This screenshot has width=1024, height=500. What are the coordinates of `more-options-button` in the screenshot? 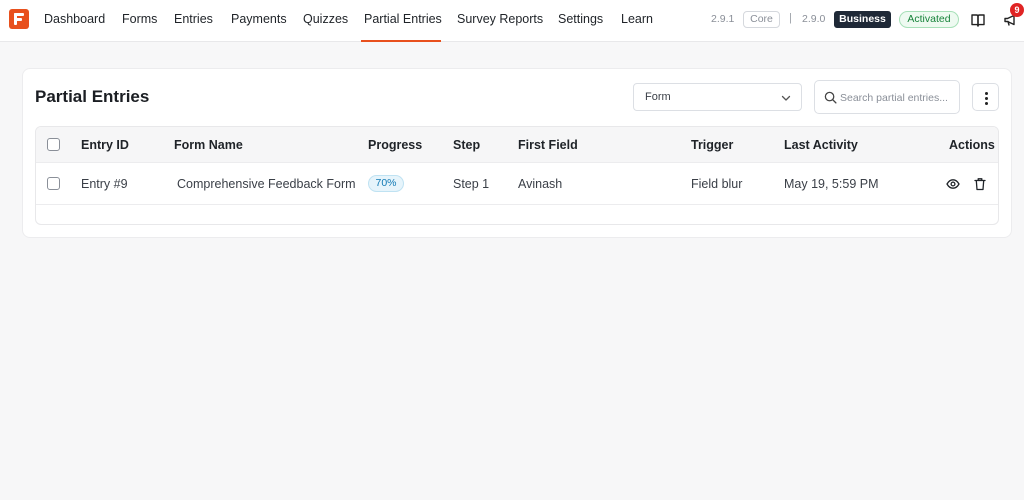 It's located at (985, 97).